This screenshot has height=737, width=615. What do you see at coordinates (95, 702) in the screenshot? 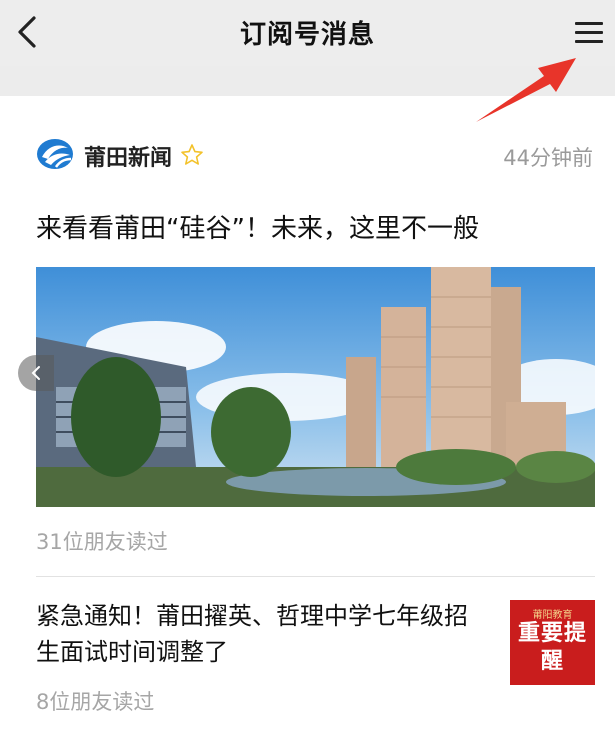
I see `read-count: 8位朋友读过` at bounding box center [95, 702].